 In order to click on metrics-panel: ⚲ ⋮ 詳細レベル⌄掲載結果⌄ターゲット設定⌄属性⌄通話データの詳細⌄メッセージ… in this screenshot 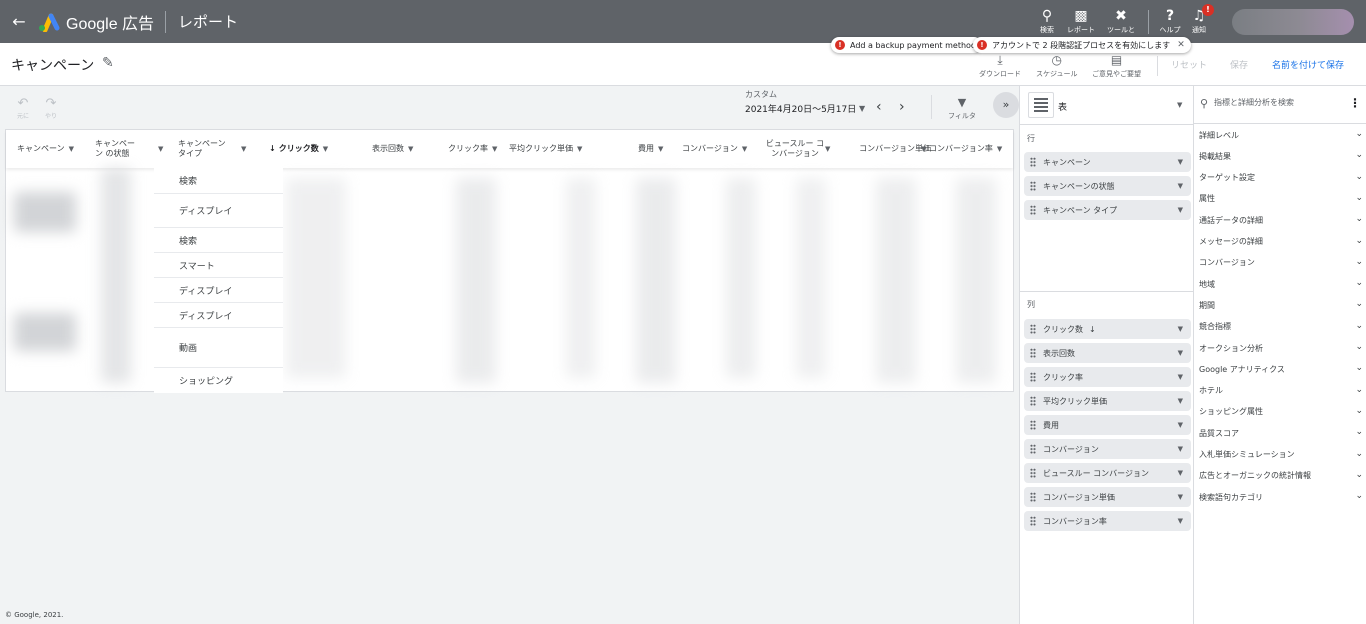, I will do `click(1280, 355)`.